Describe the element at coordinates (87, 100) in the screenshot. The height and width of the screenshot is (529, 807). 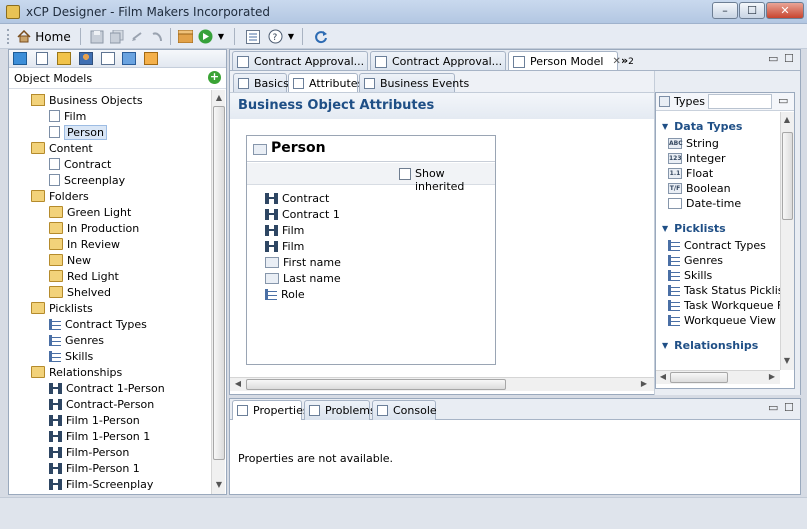
I see `tree-category: Business Objects` at that location.